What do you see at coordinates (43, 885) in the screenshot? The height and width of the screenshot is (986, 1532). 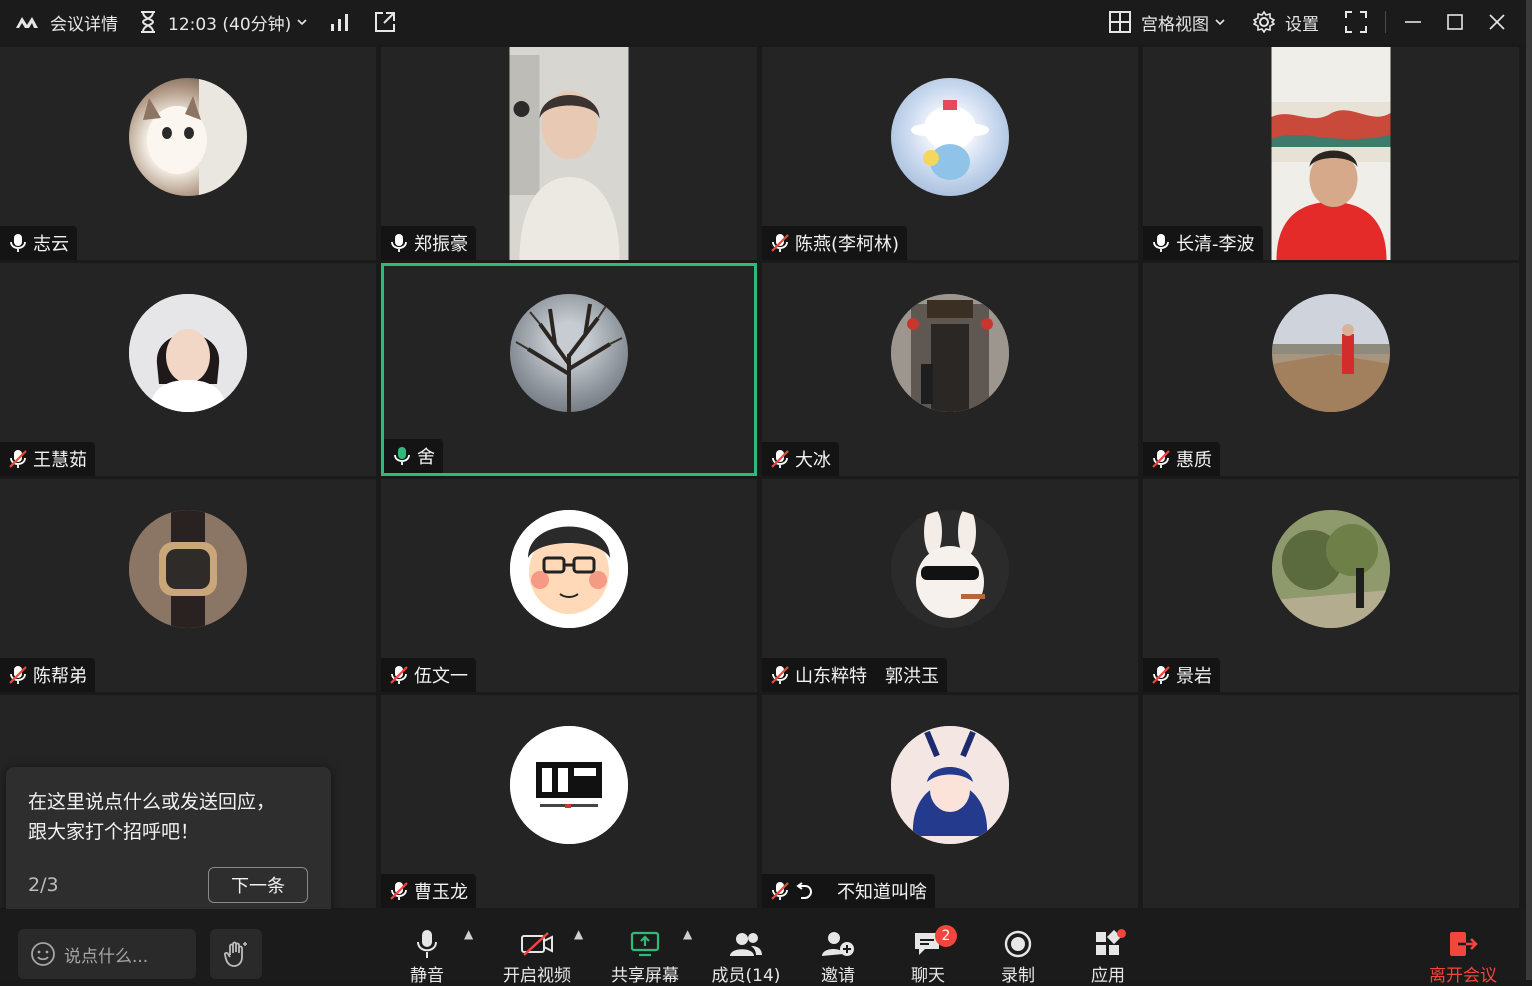 I see `tip-page-count: 2/3` at bounding box center [43, 885].